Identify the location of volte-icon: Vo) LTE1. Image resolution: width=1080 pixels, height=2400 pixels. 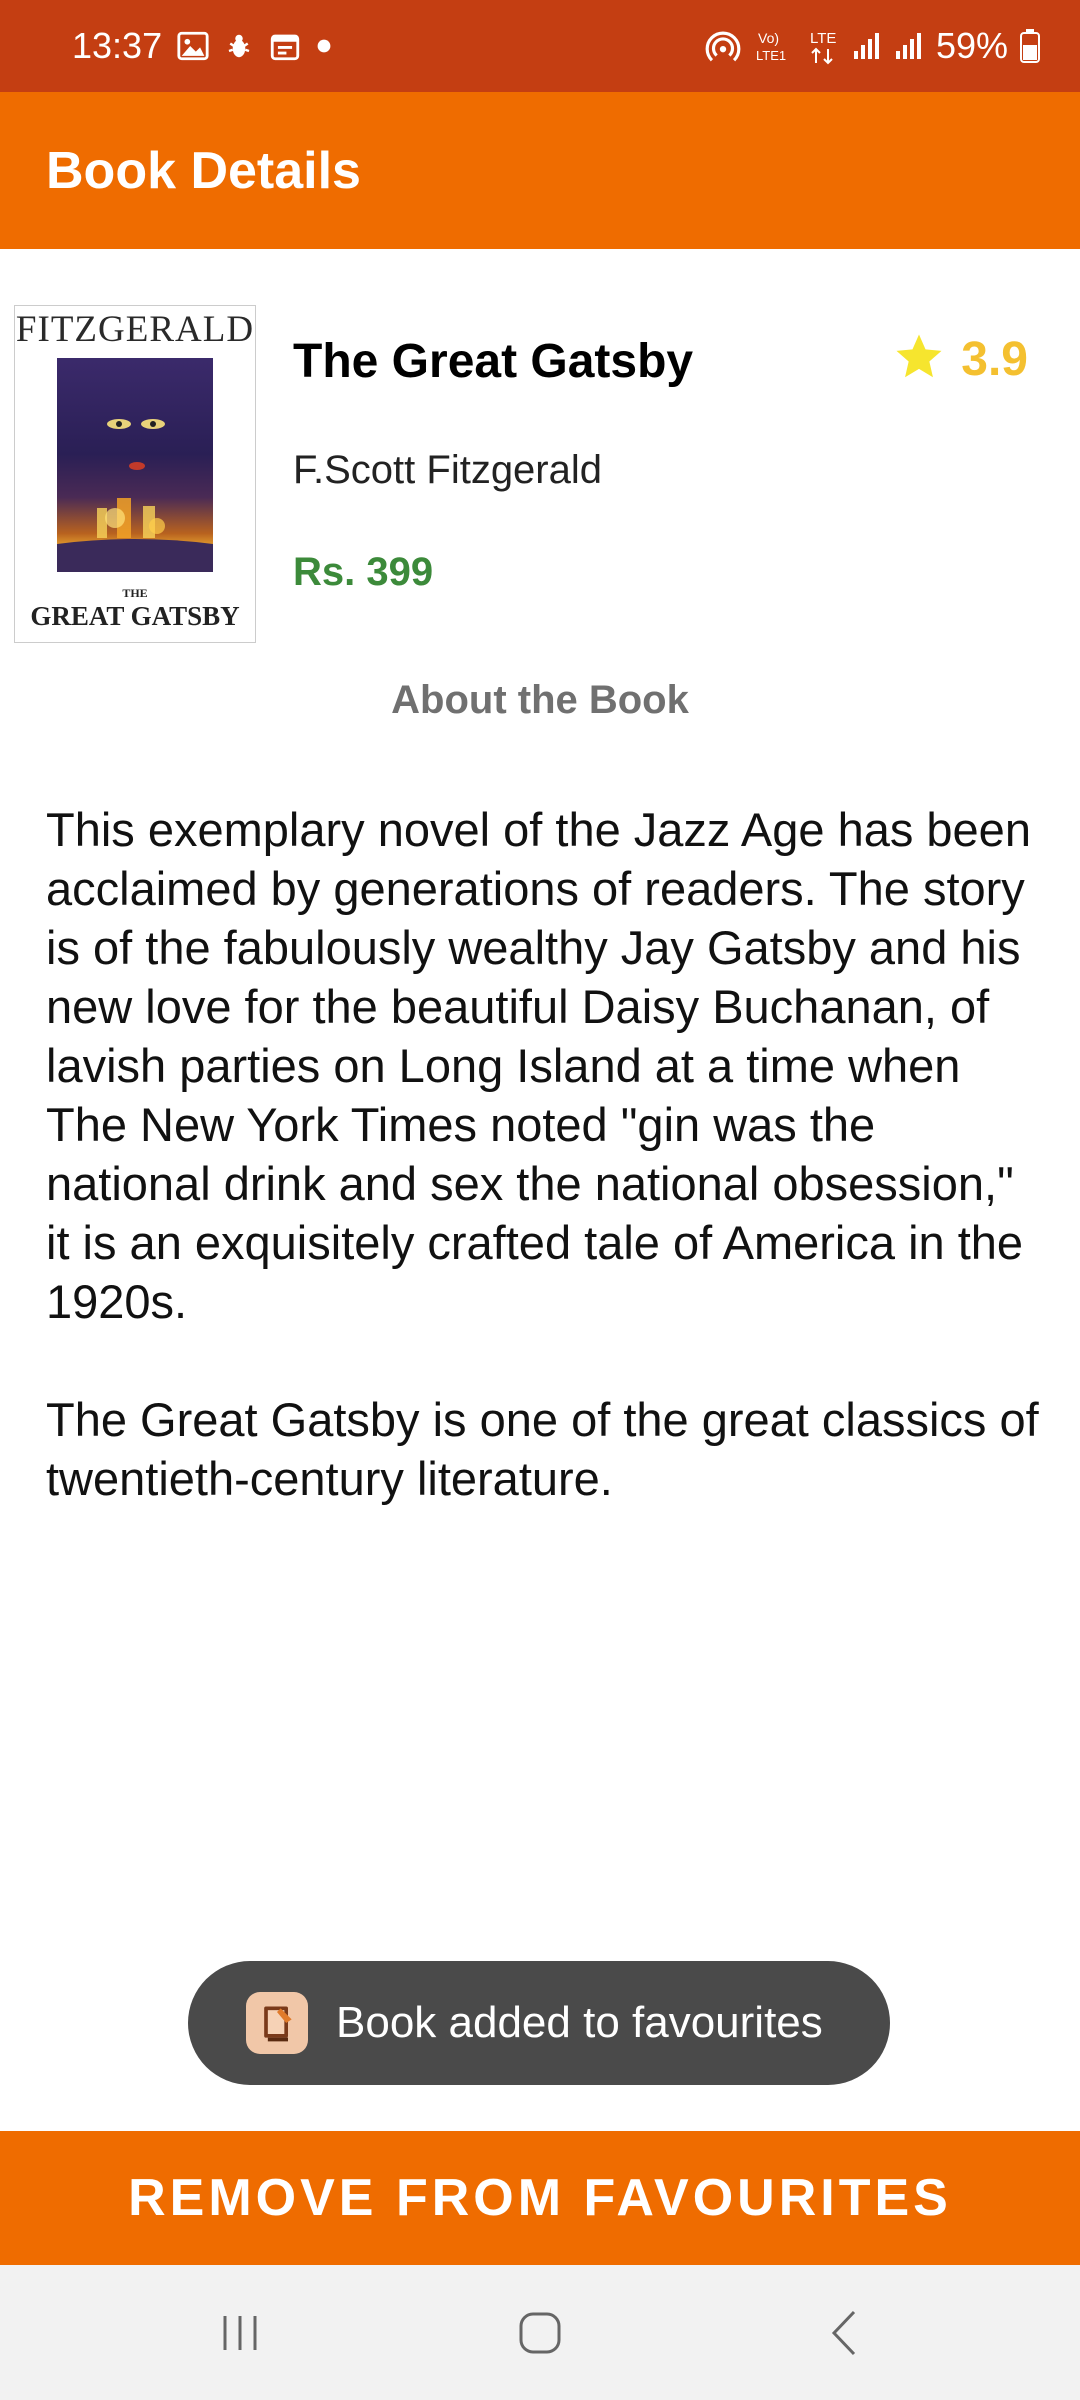
(774, 46).